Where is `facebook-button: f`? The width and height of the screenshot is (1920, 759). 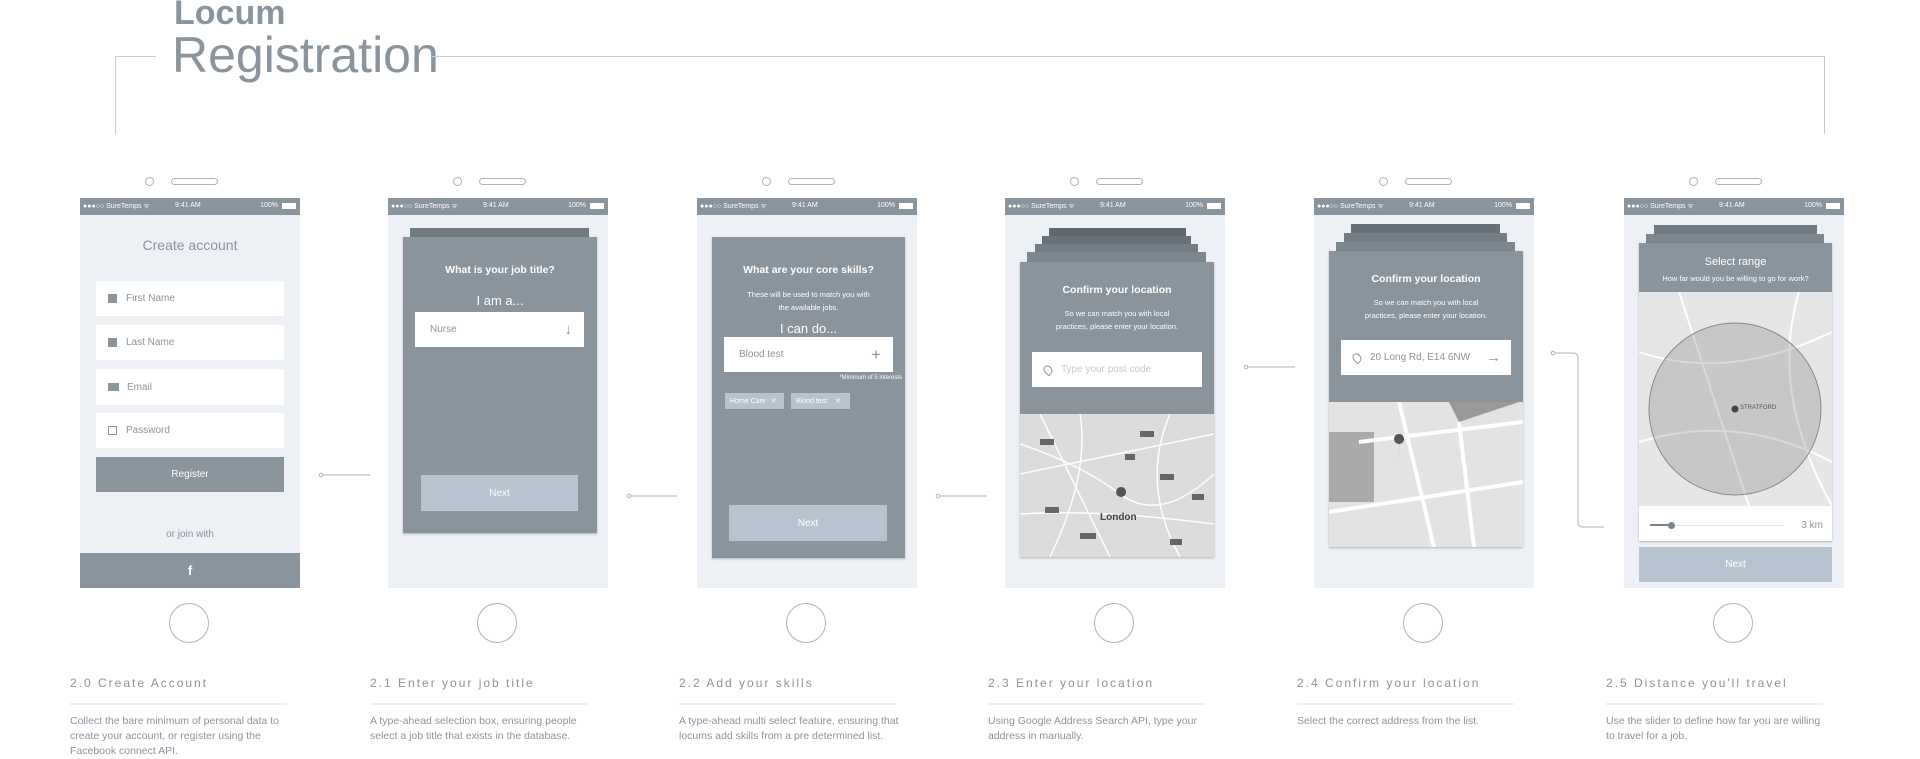
facebook-button: f is located at coordinates (190, 570).